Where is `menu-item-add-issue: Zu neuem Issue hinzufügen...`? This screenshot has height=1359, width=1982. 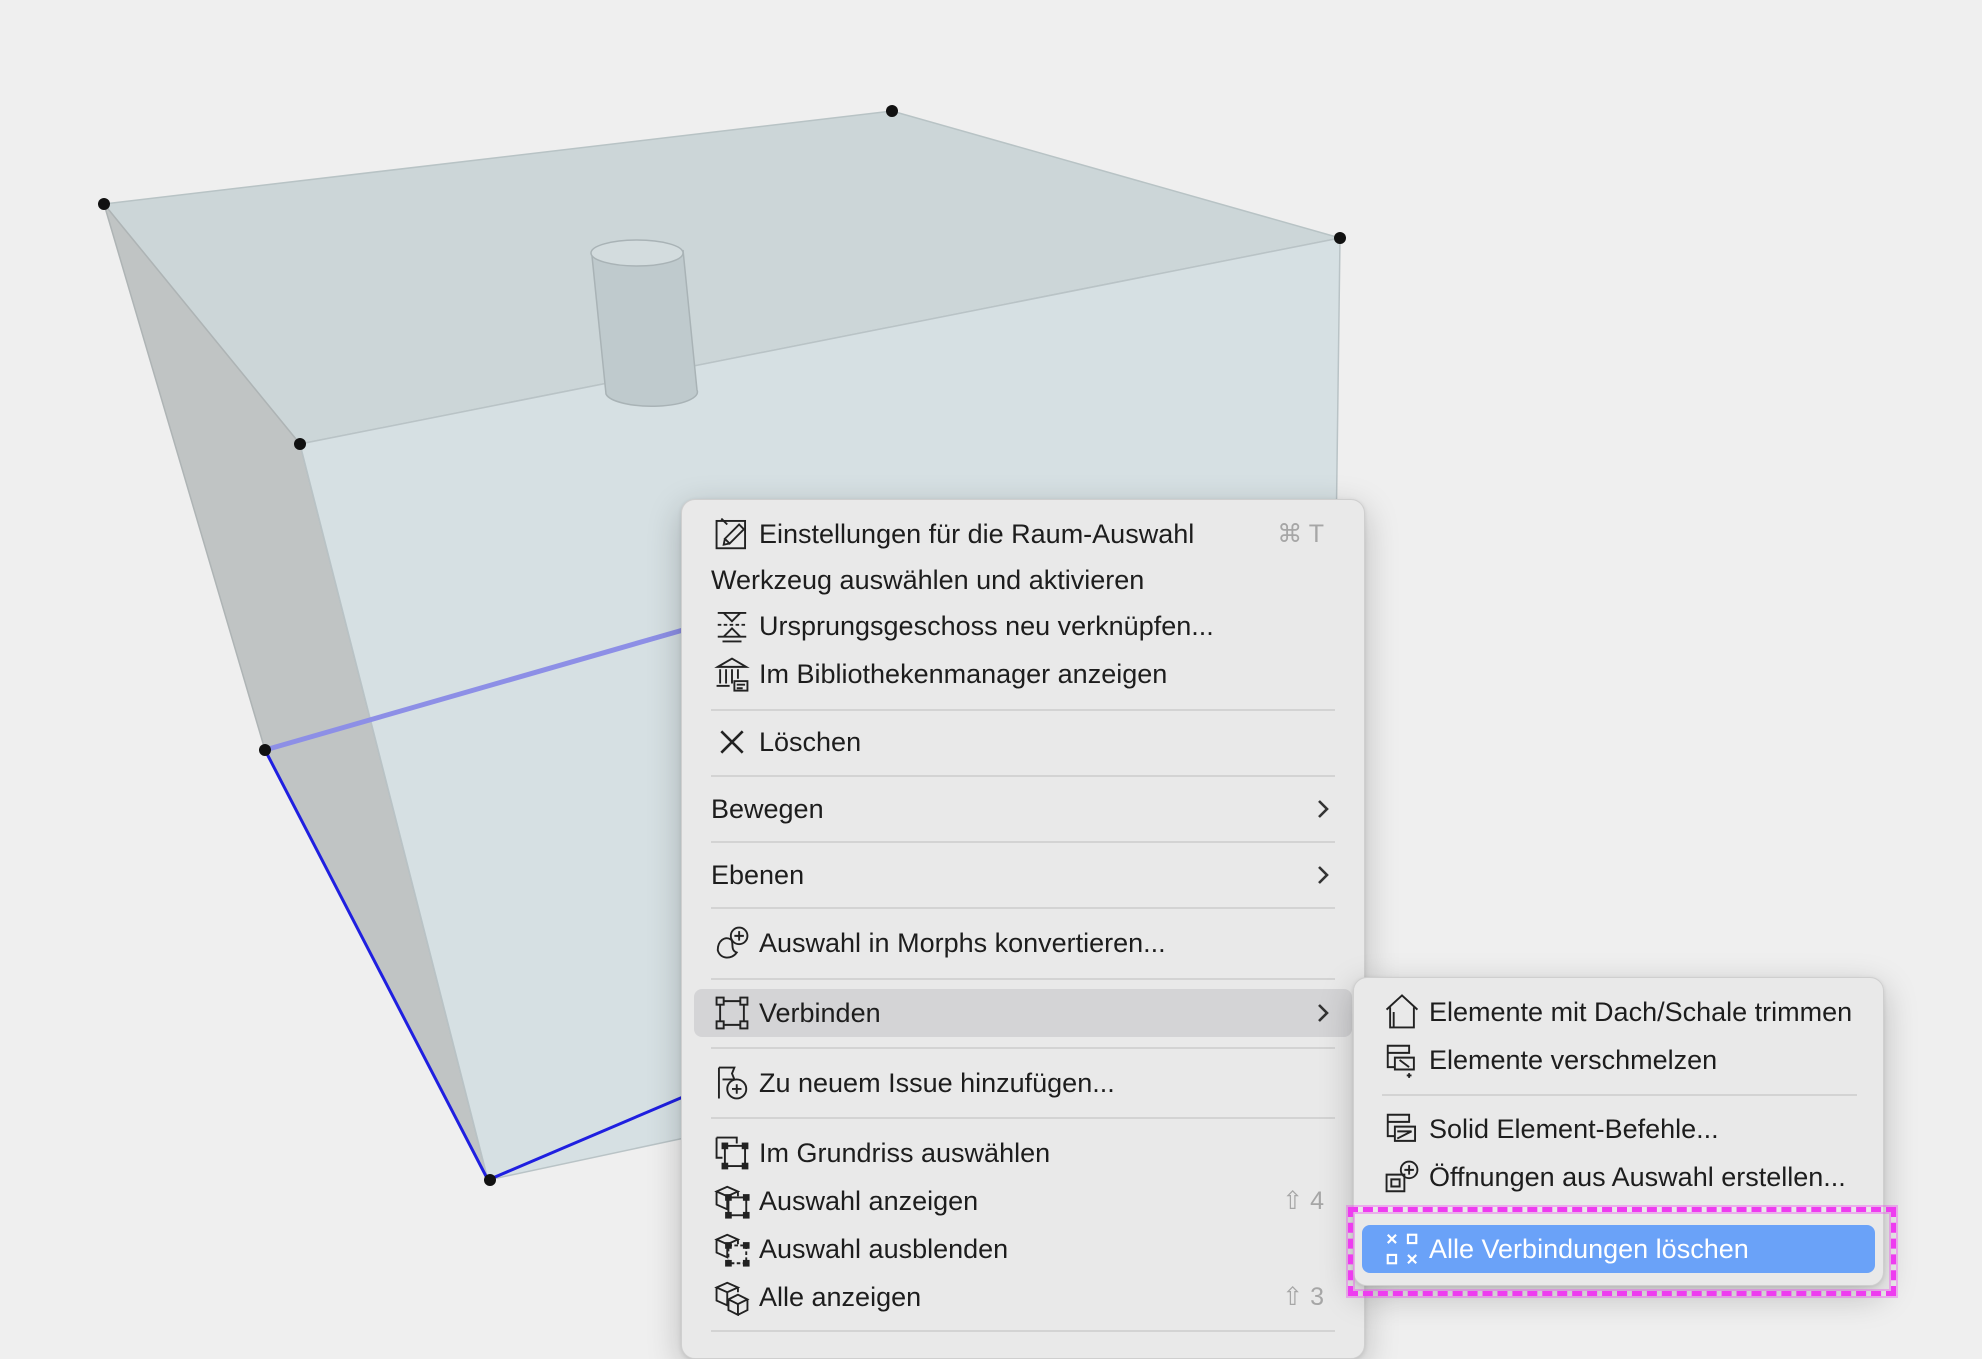
menu-item-add-issue: Zu neuem Issue hinzufügen... is located at coordinates (1023, 1083).